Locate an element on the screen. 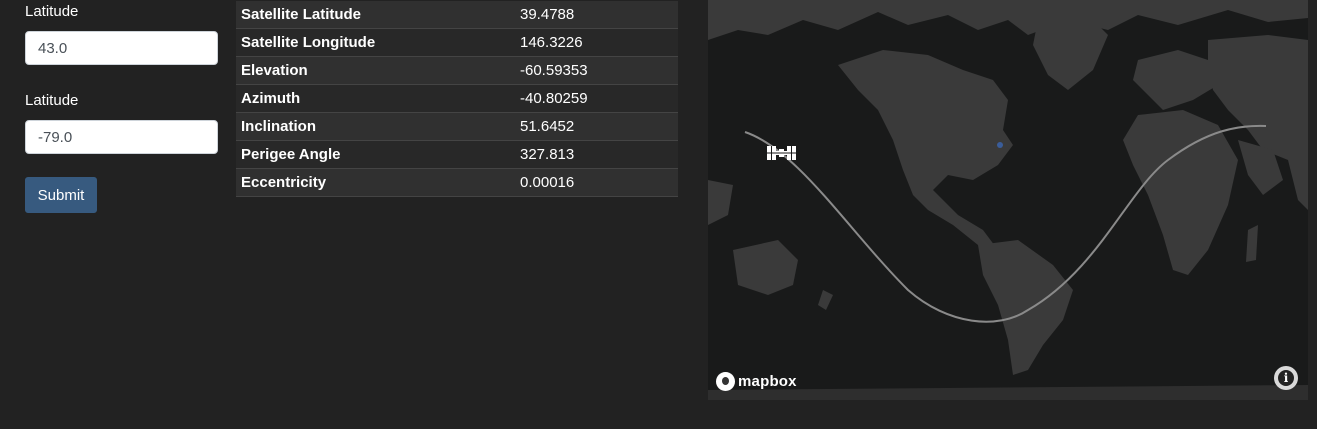 The image size is (1317, 429). table-row: Satellite Longitude 146.3226 is located at coordinates (457, 42).